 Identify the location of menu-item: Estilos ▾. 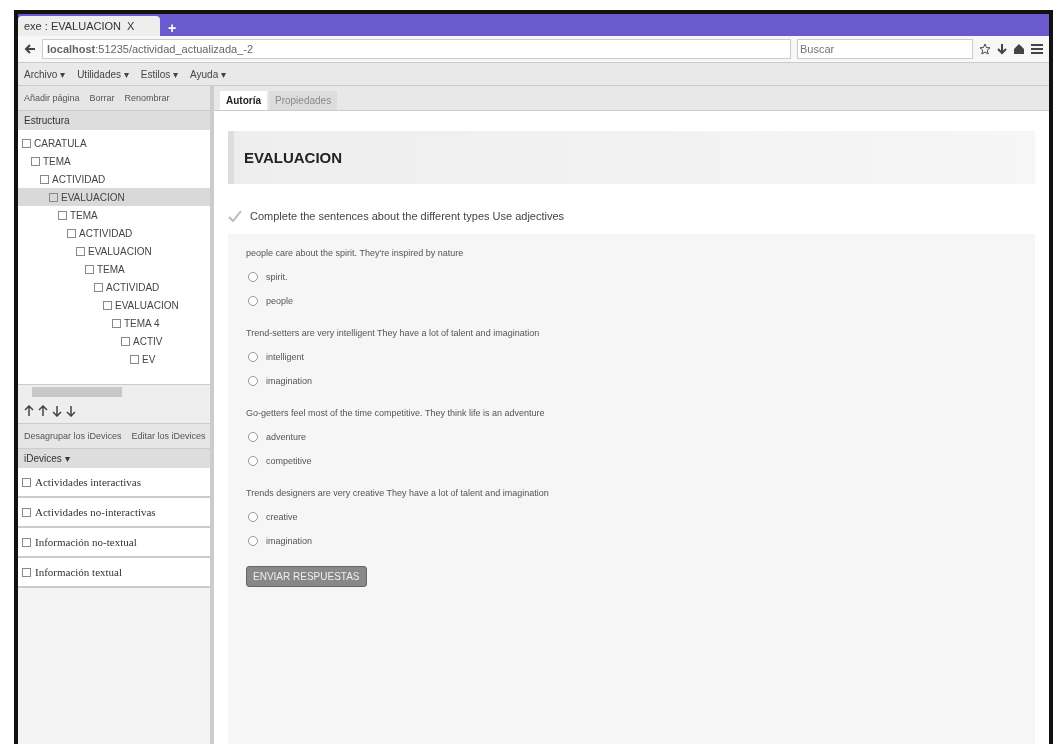
(159, 74).